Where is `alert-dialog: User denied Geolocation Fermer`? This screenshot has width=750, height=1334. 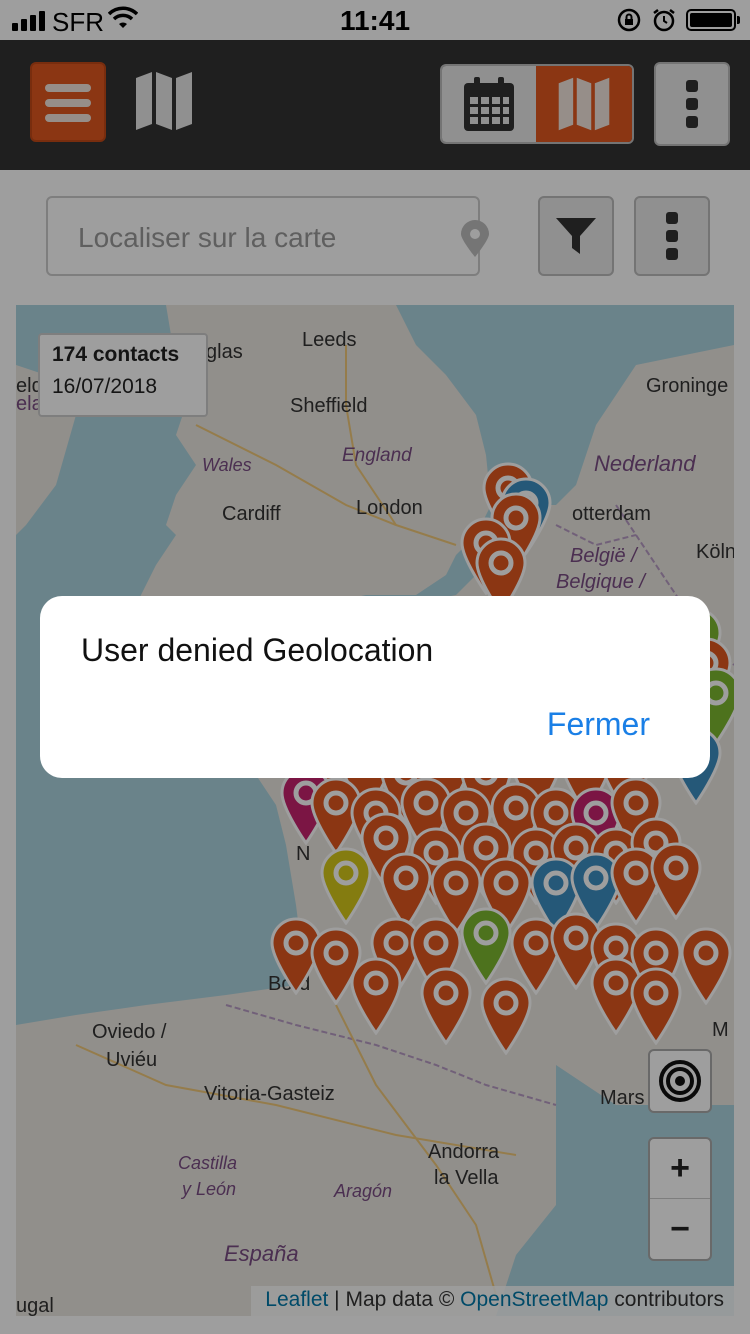
alert-dialog: User denied Geolocation Fermer is located at coordinates (375, 687).